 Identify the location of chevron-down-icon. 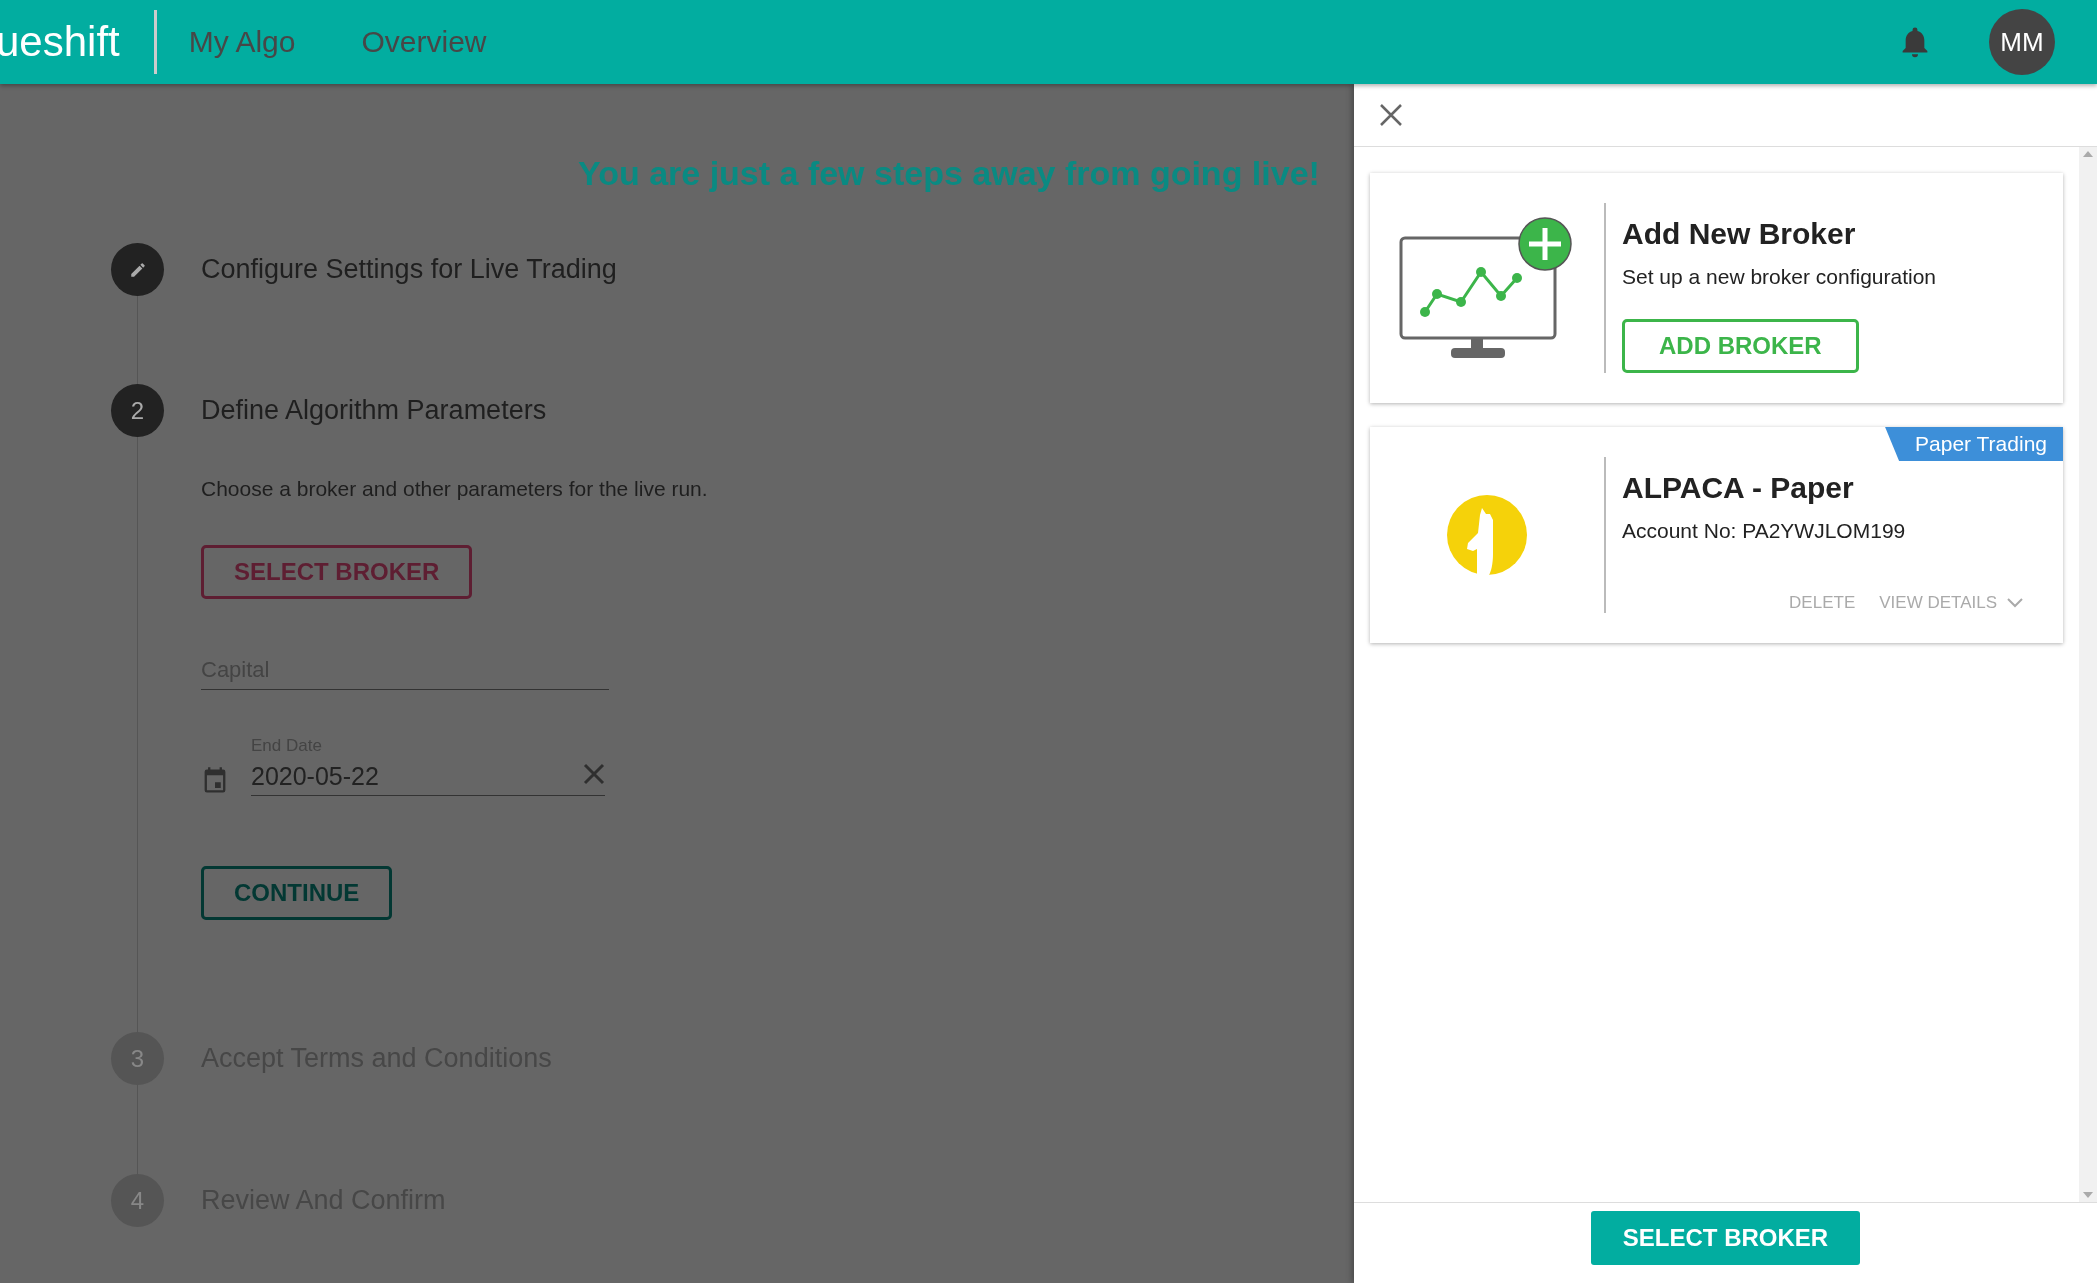
(2015, 603).